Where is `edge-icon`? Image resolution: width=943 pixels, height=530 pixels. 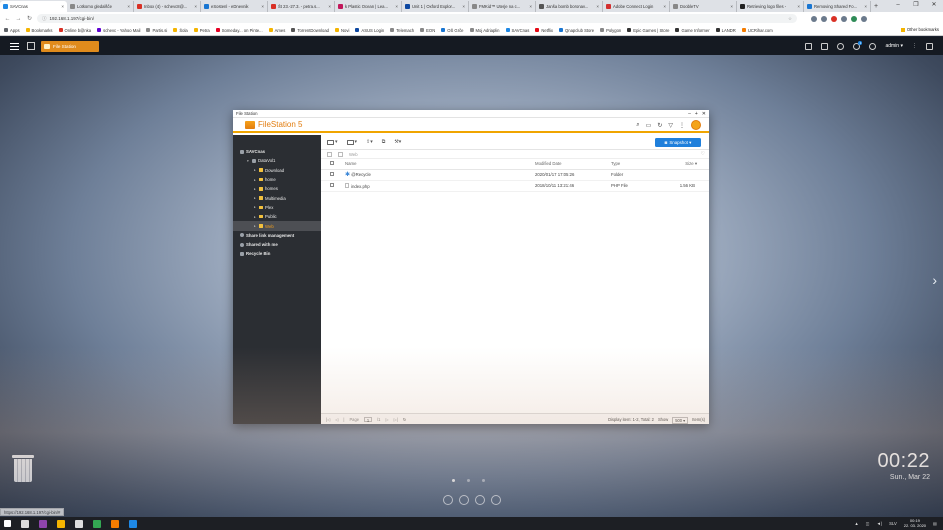 edge-icon is located at coordinates (133, 523).